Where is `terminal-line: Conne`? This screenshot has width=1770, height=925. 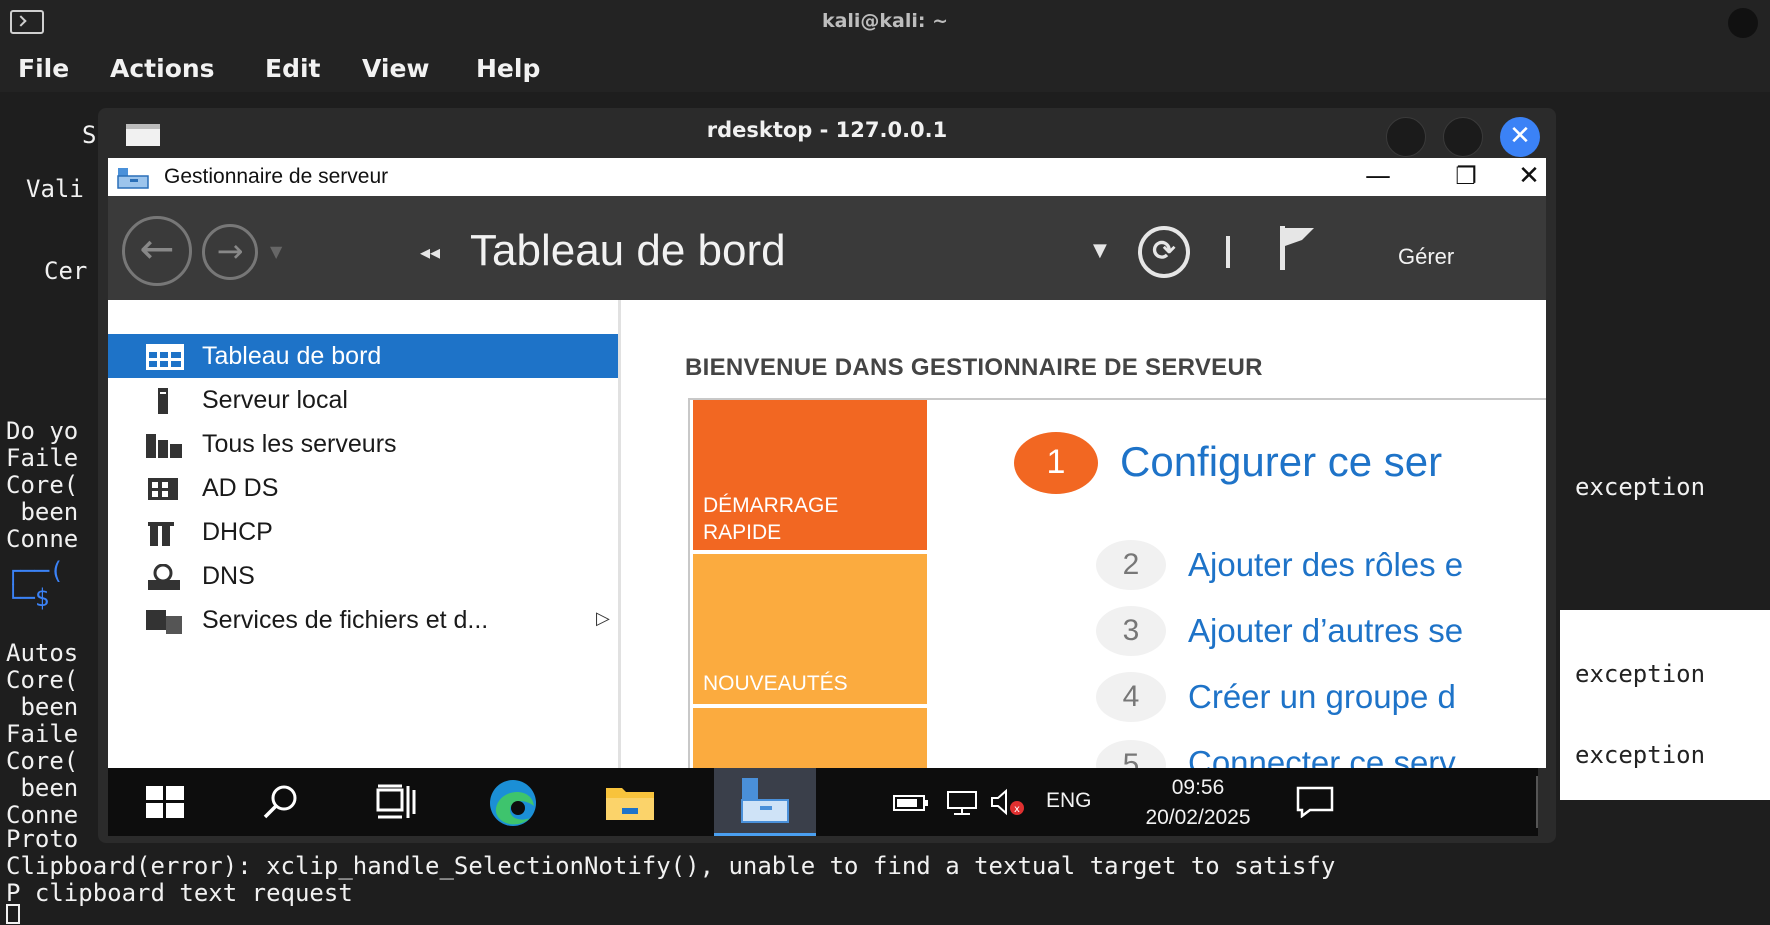
terminal-line: Conne is located at coordinates (42, 539).